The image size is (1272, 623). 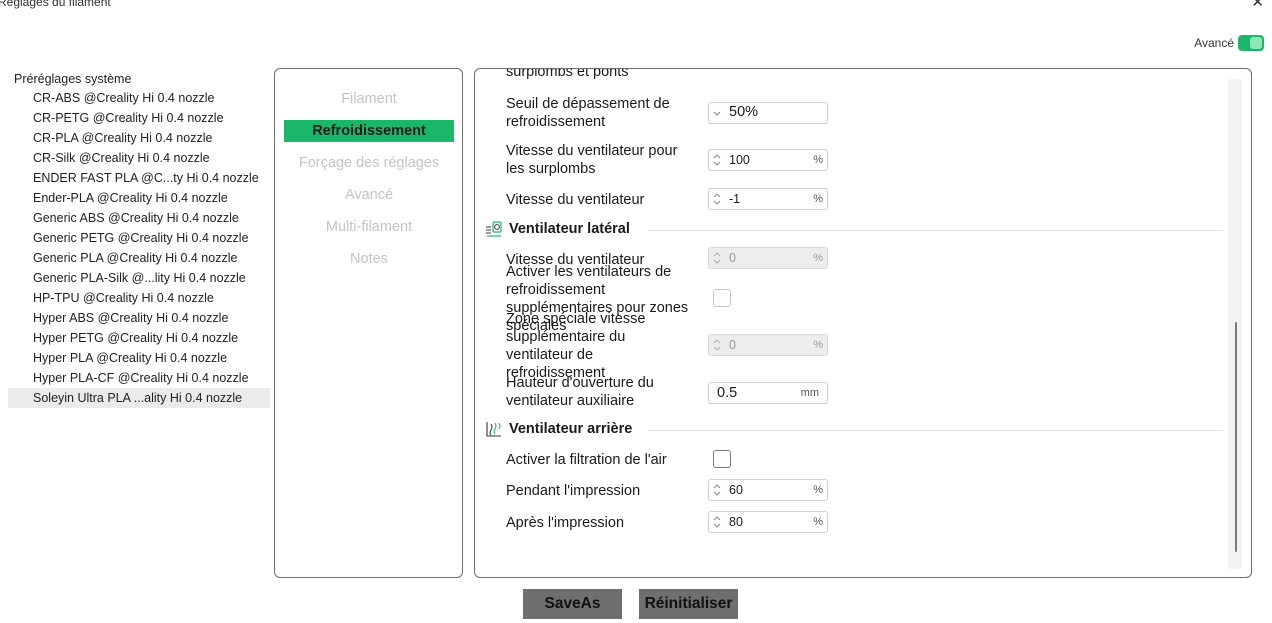 I want to click on close-icon: ✕, so click(x=1257, y=5).